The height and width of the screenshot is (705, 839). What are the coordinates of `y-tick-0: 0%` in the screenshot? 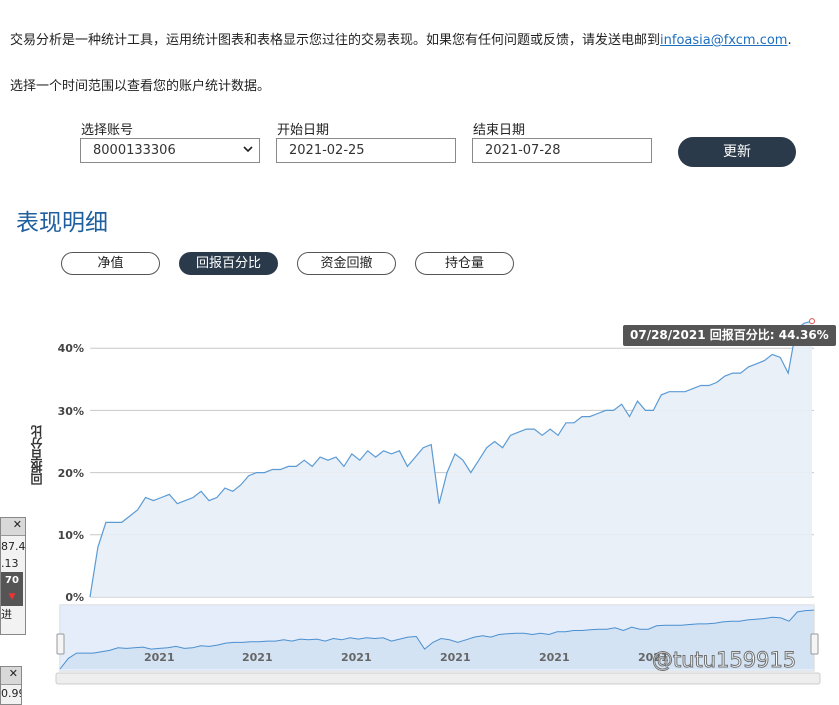 It's located at (74, 597).